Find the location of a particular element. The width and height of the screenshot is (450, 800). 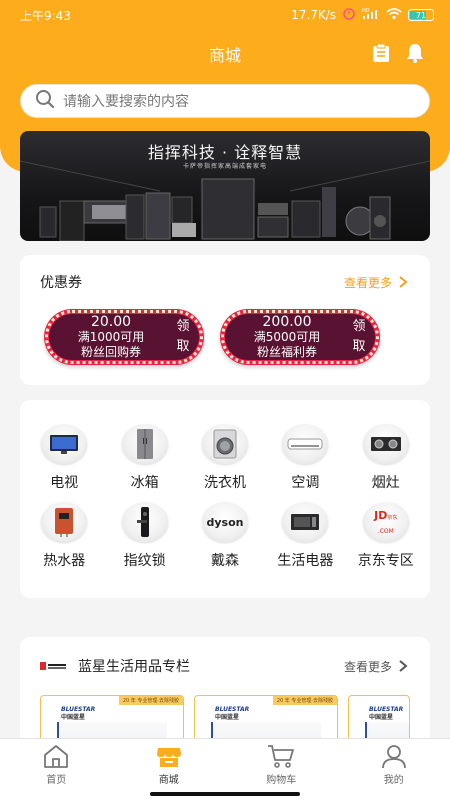

battery-icon: 71 is located at coordinates (421, 15).